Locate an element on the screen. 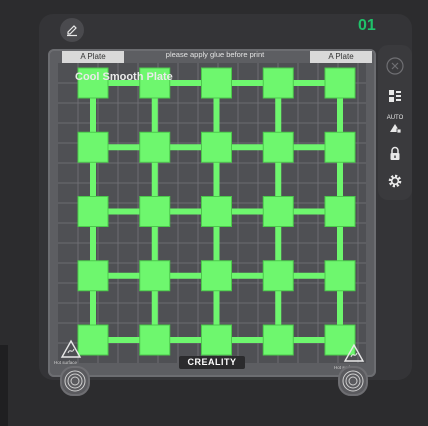 The height and width of the screenshot is (426, 428). plate-toolbar: AUTO is located at coordinates (395, 122).